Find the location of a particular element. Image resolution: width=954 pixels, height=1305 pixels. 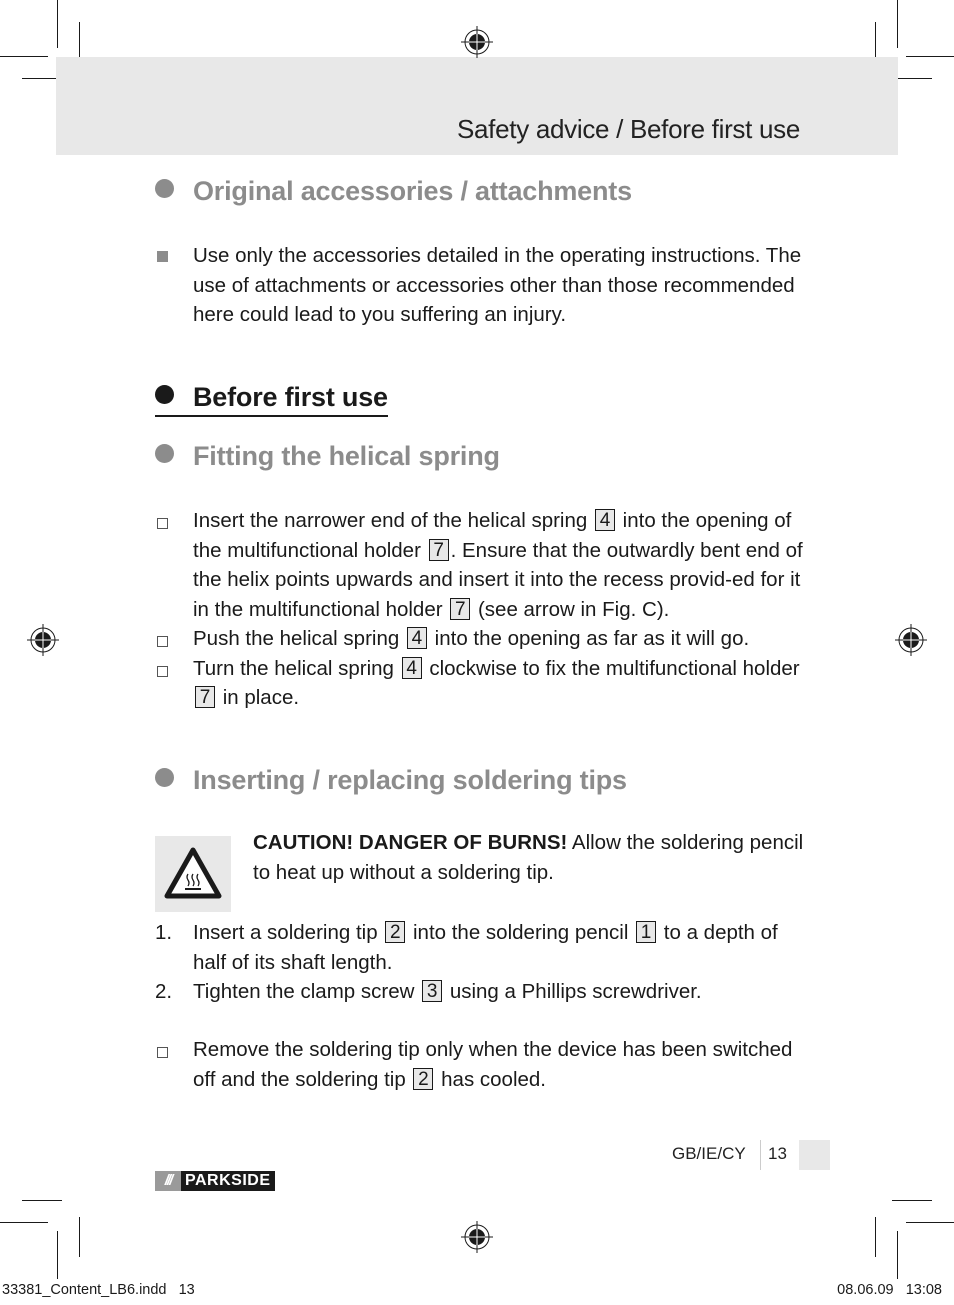

text-run: into the soldering pencil is located at coordinates (521, 932).